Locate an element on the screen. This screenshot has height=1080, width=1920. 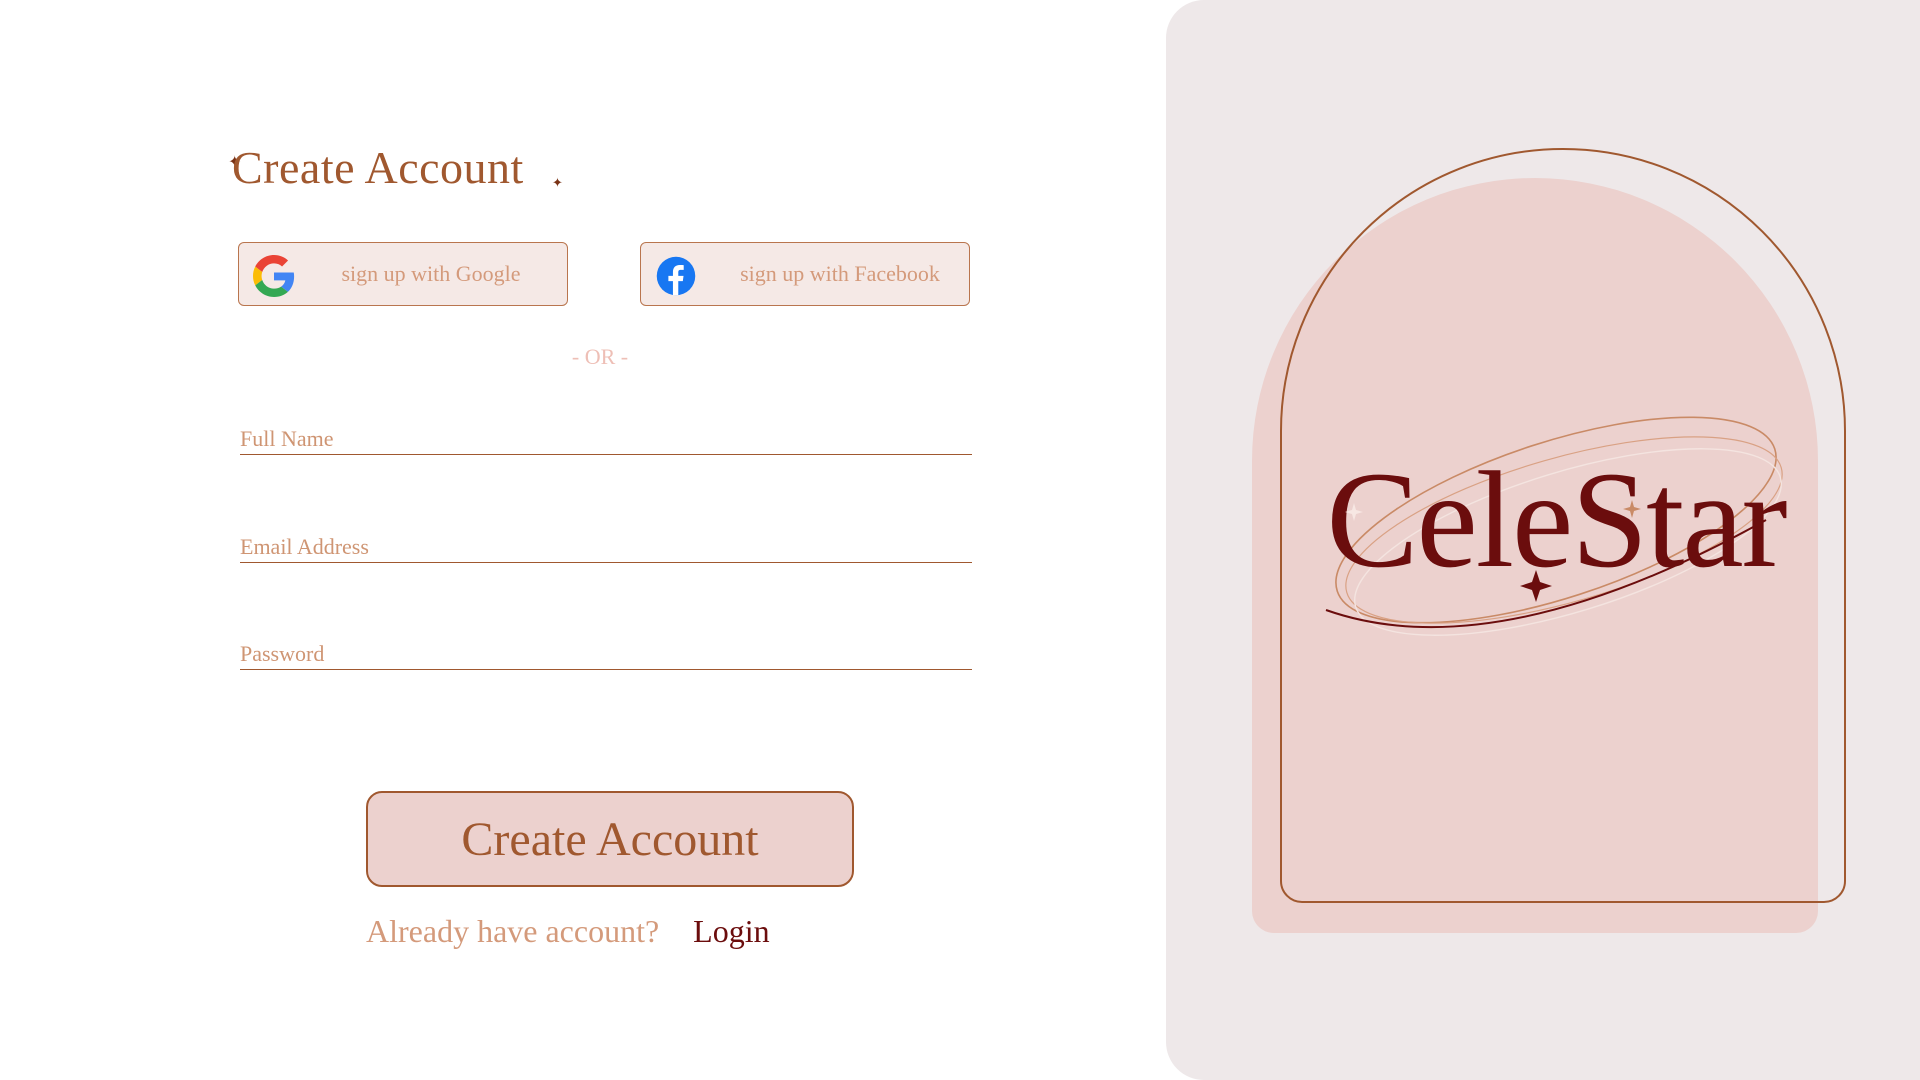
create-account-button: Create Account is located at coordinates (610, 839).